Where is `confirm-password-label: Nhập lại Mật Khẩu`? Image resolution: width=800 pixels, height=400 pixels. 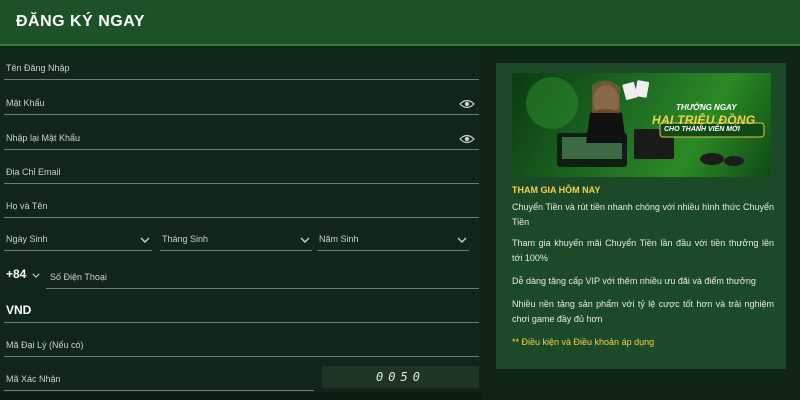
confirm-password-label: Nhập lại Mật Khẩu is located at coordinates (43, 138).